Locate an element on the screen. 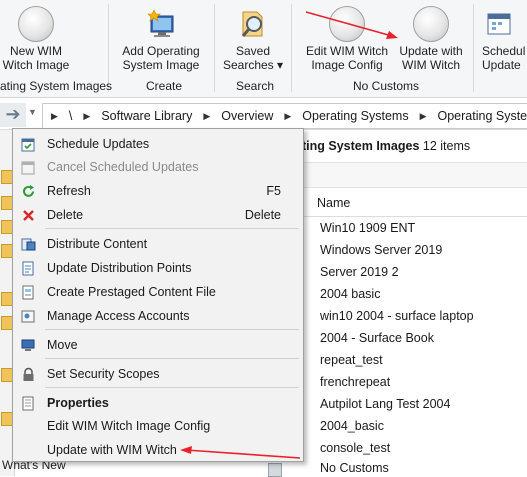  menu-item-label: Cancel Scheduled Updates is located at coordinates (123, 167).